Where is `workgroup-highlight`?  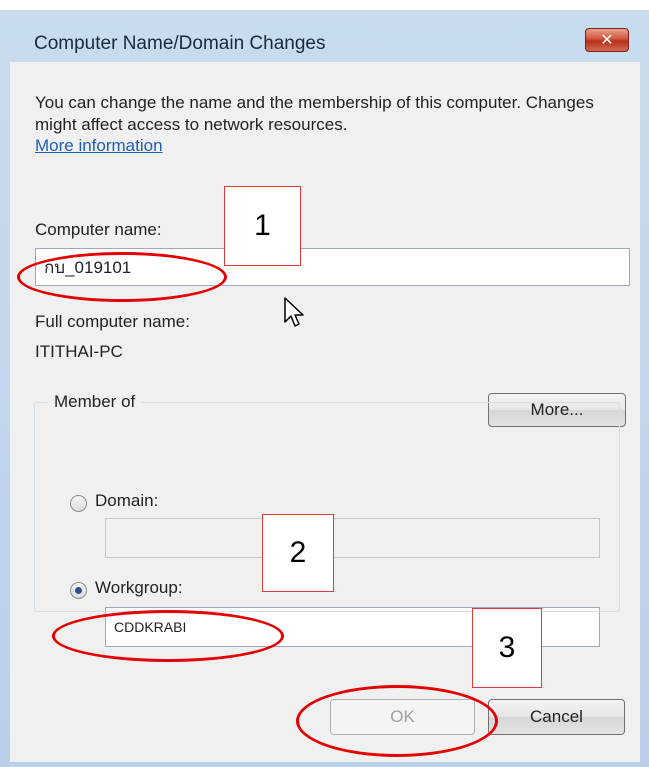
workgroup-highlight is located at coordinates (168, 636).